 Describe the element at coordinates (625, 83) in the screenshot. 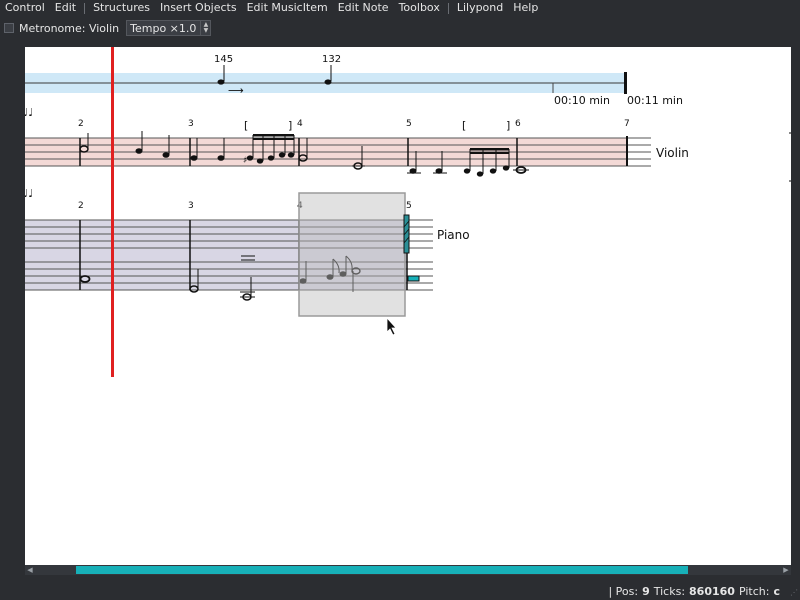

I see `timeline-end-marker` at that location.